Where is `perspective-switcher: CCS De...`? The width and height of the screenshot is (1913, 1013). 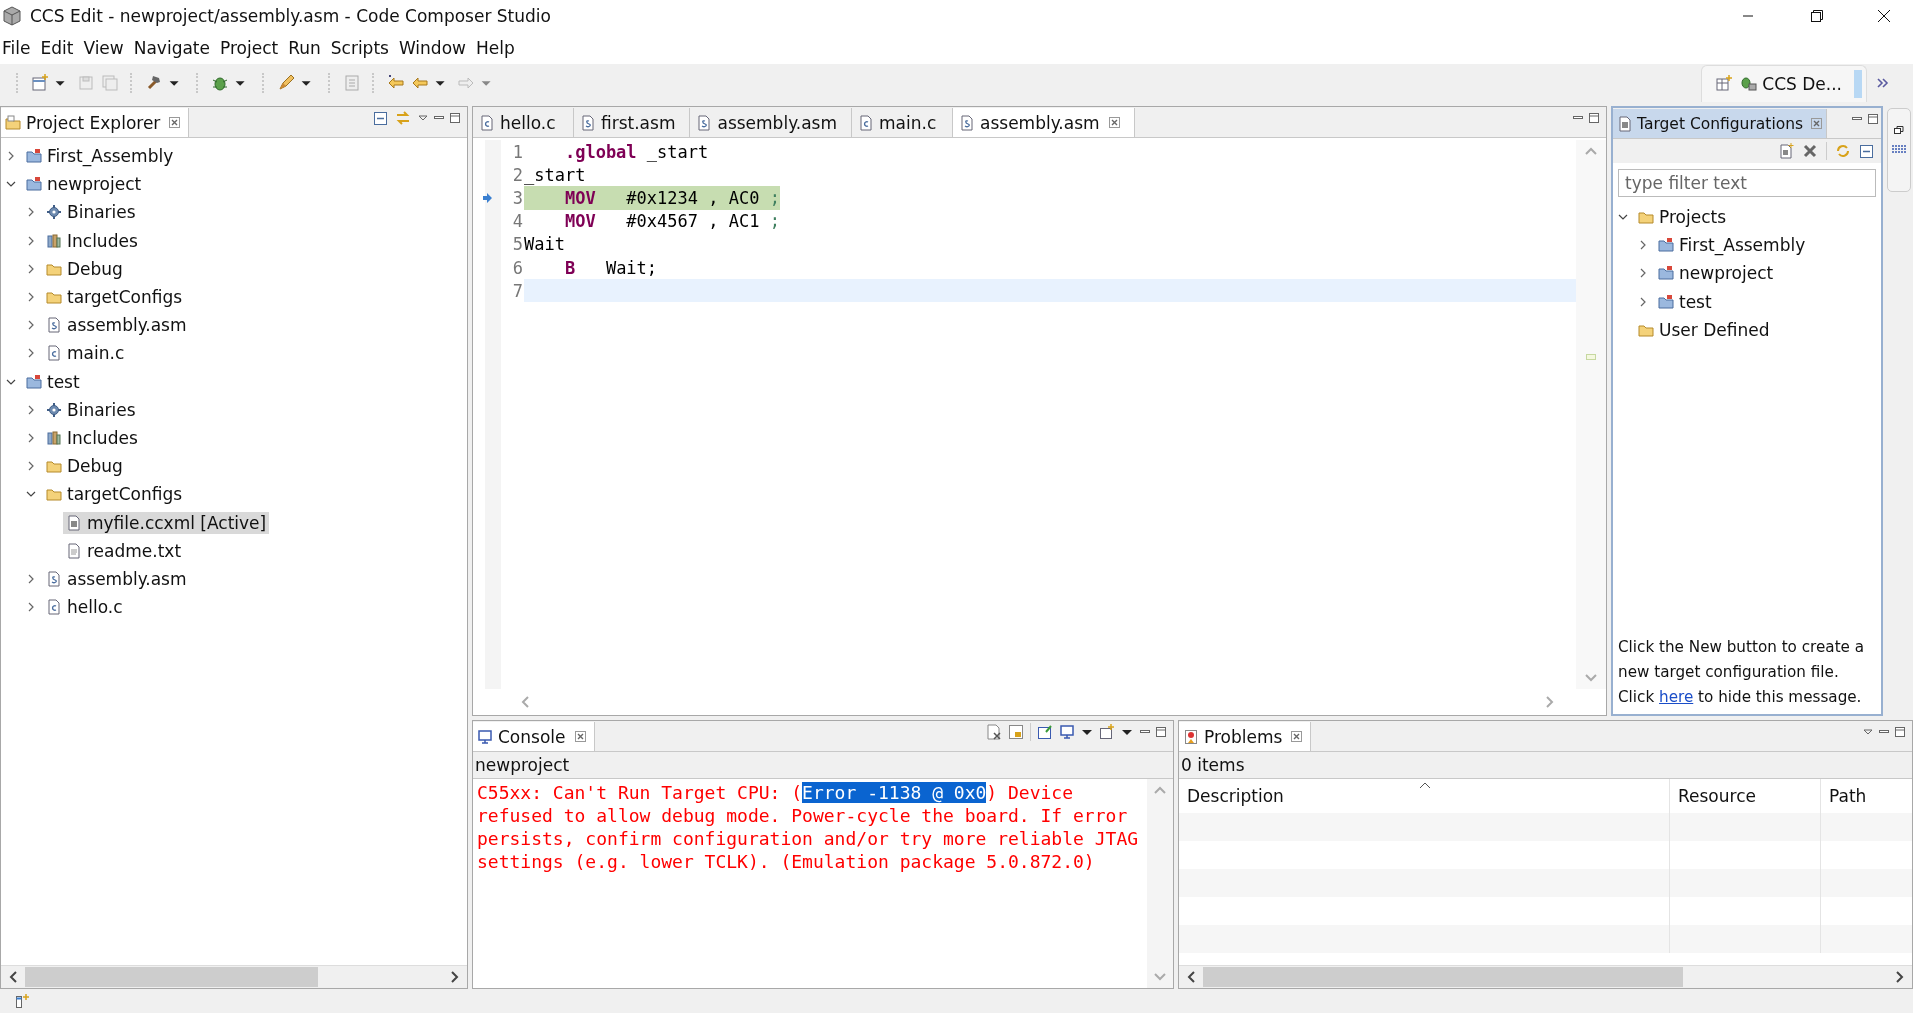 perspective-switcher: CCS De... is located at coordinates (1784, 83).